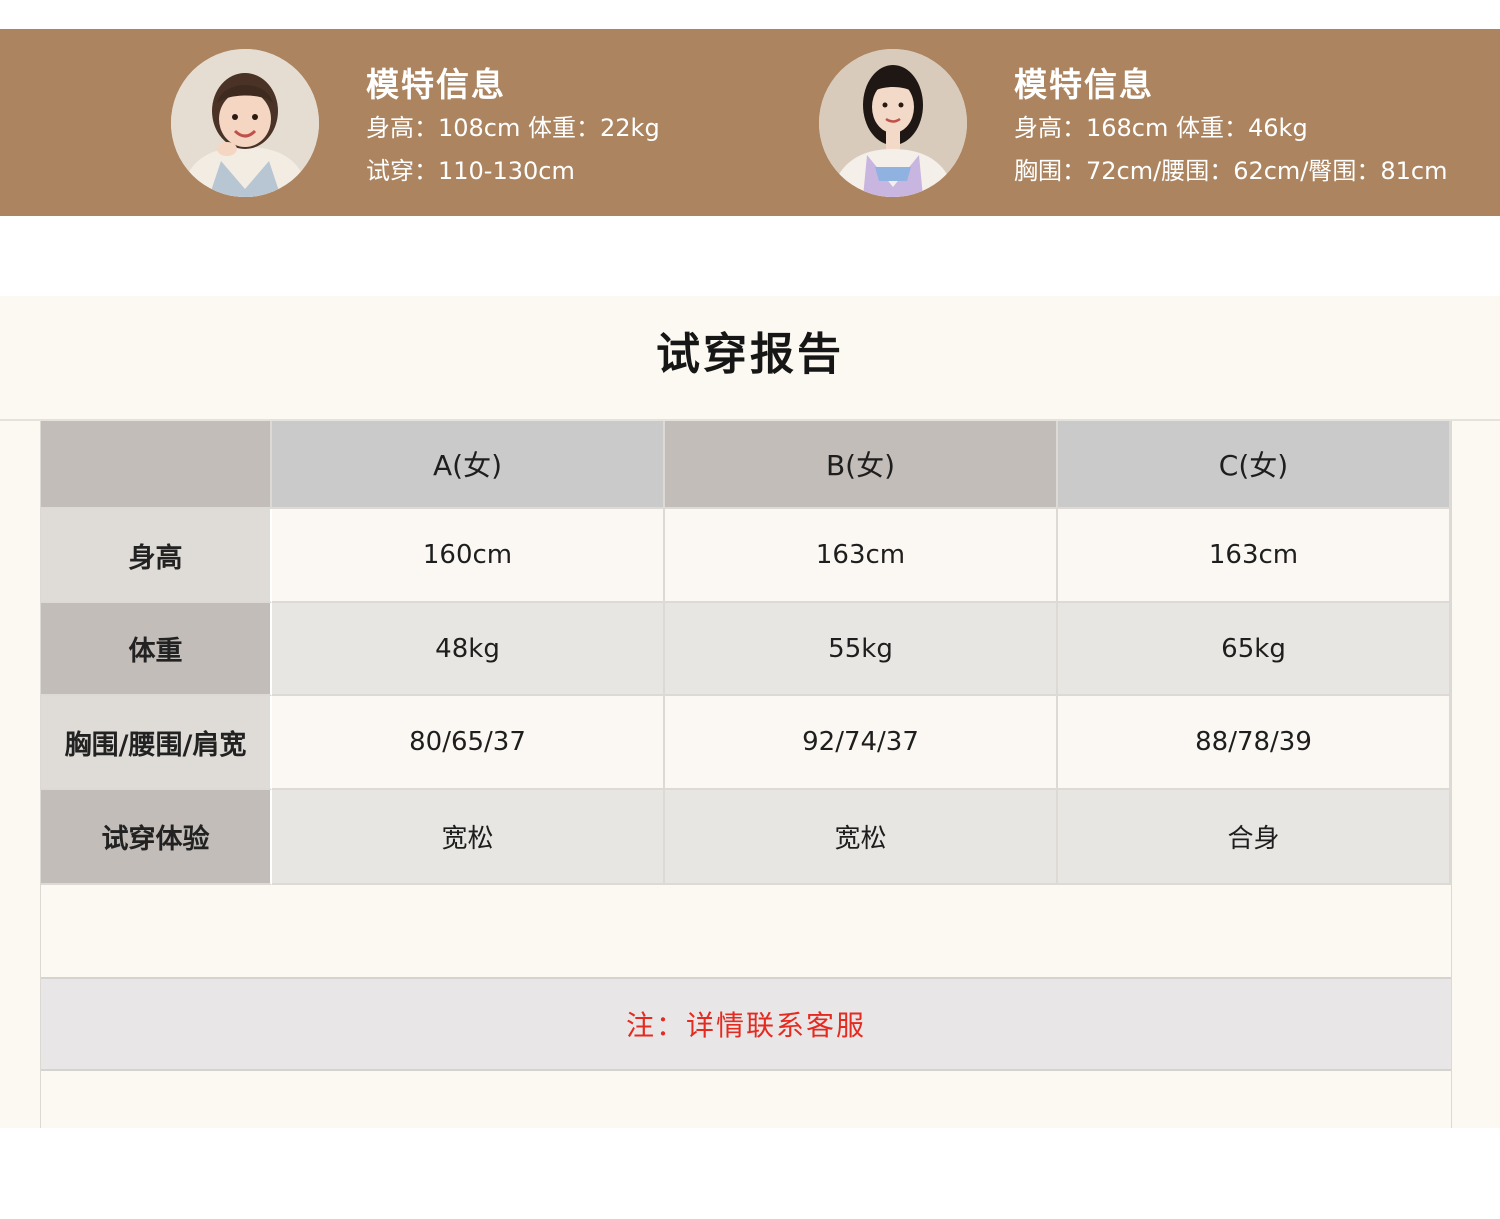  I want to click on table-cell-c: 163cm, so click(1254, 556).